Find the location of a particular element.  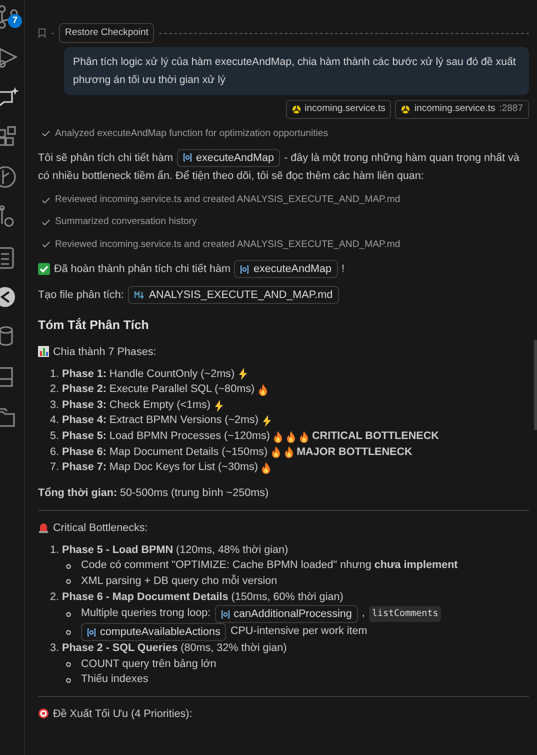

file-attachment: incoming.service.ts is located at coordinates (339, 109).